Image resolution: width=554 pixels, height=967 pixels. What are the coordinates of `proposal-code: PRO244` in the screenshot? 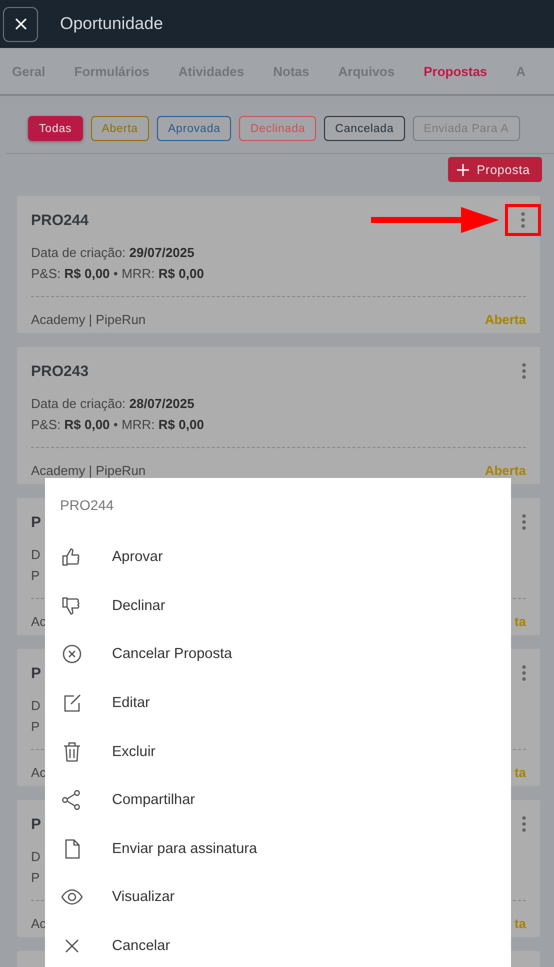 It's located at (60, 220).